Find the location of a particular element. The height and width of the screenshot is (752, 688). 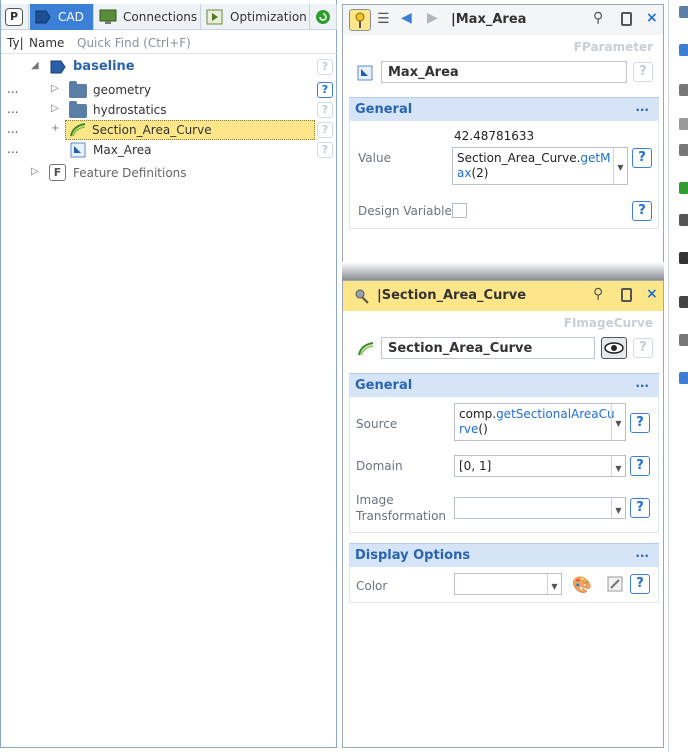

source-label: Source is located at coordinates (377, 424).